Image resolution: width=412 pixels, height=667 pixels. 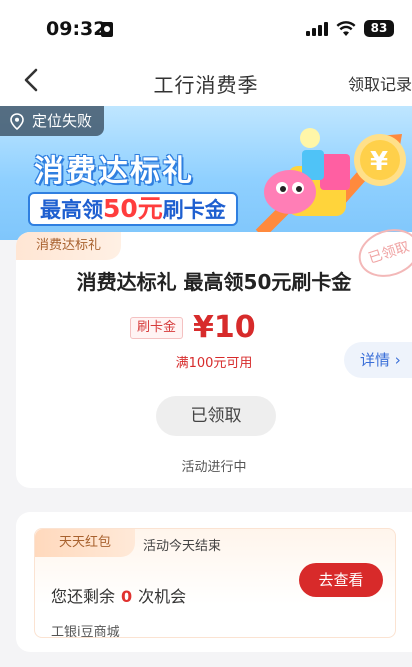 I want to click on go-check-button: 去查看, so click(x=341, y=580).